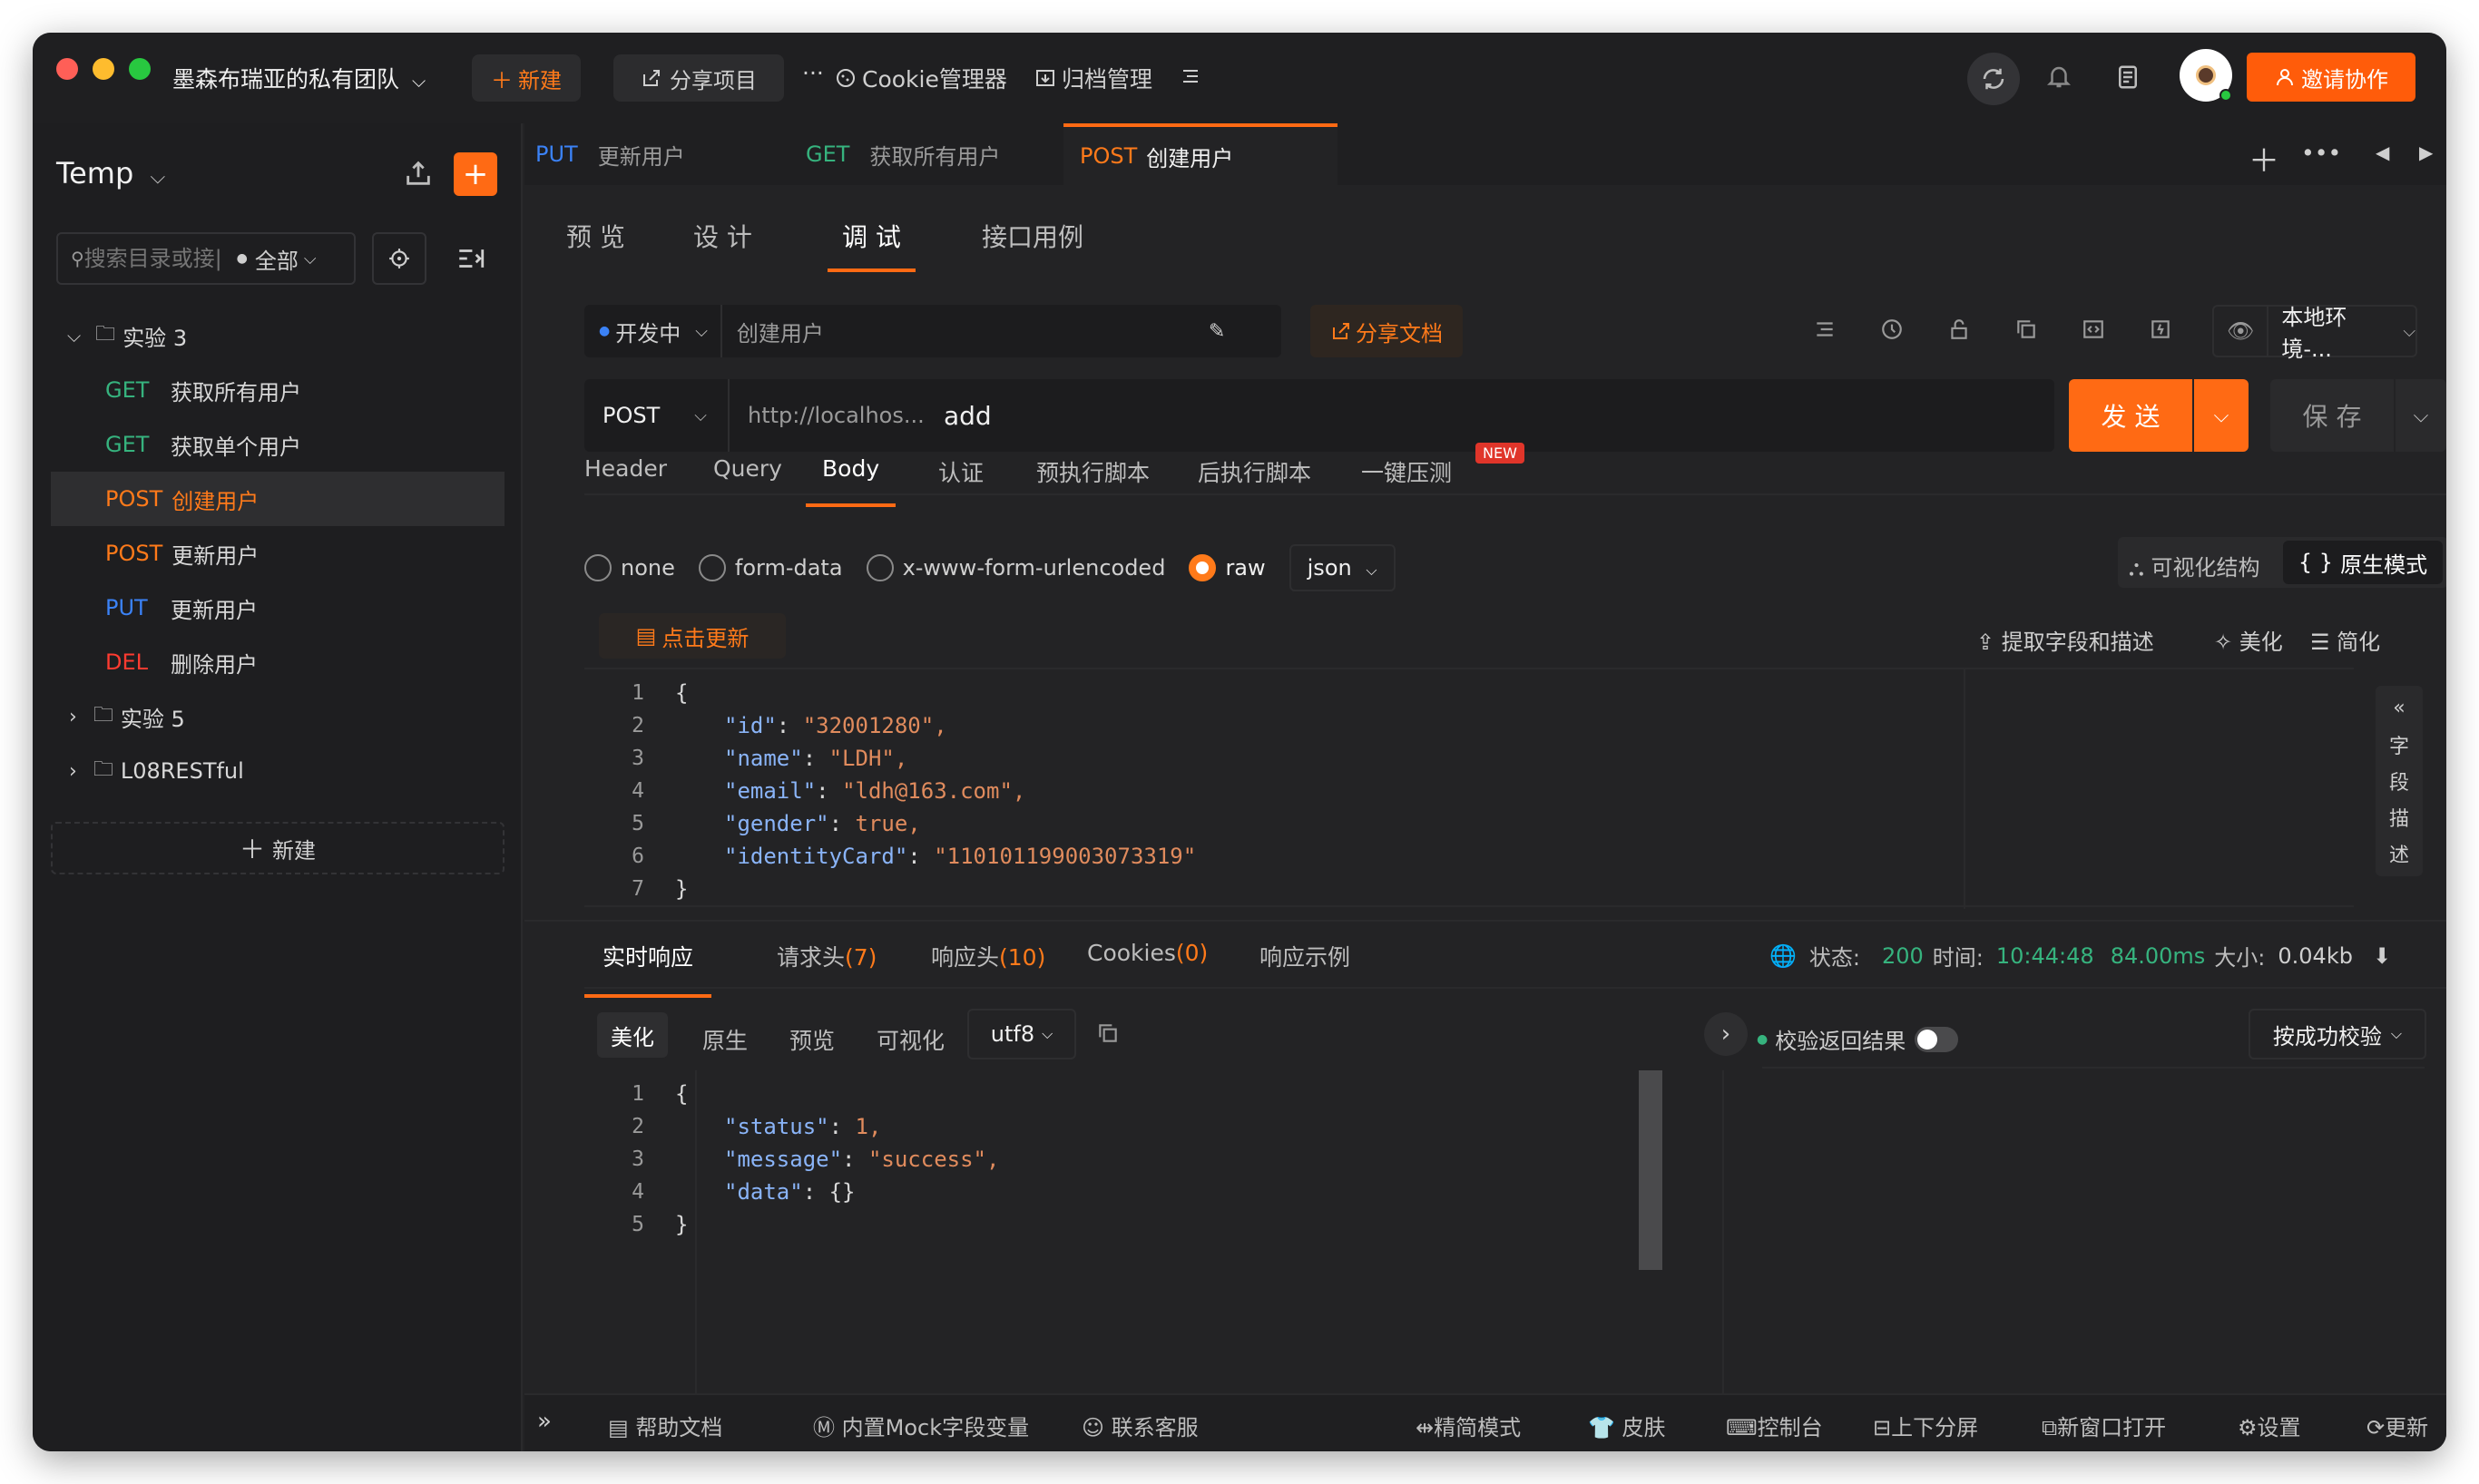 The image size is (2479, 1484). Describe the element at coordinates (111, 173) in the screenshot. I see `project-switcher: Temp ⌵` at that location.